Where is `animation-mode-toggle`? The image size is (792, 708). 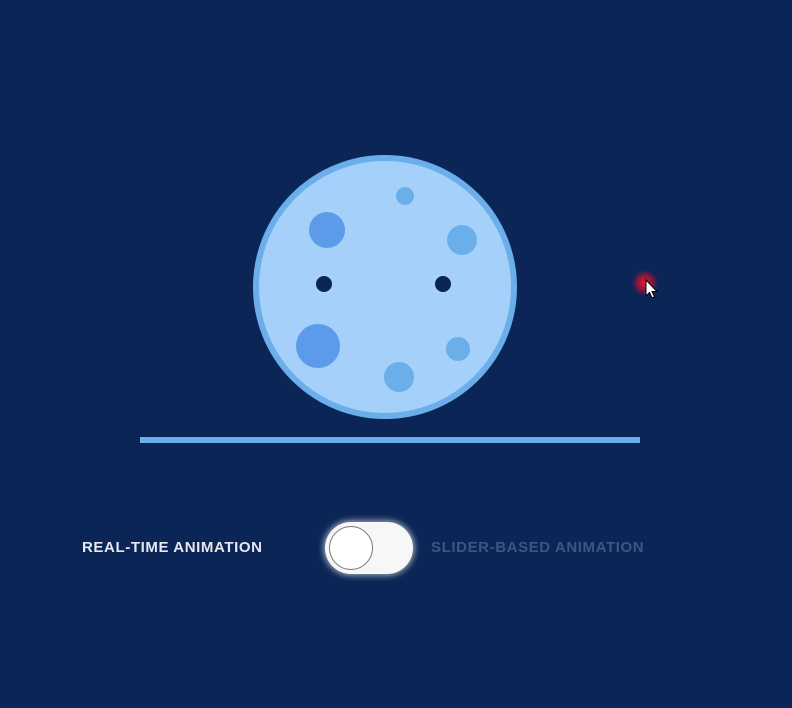
animation-mode-toggle is located at coordinates (369, 548).